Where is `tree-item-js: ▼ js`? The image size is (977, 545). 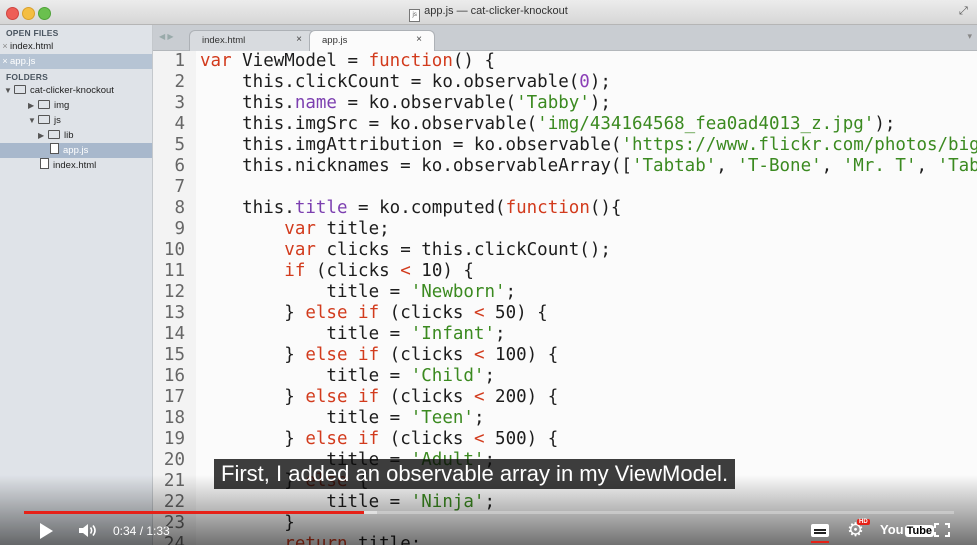 tree-item-js: ▼ js is located at coordinates (76, 120).